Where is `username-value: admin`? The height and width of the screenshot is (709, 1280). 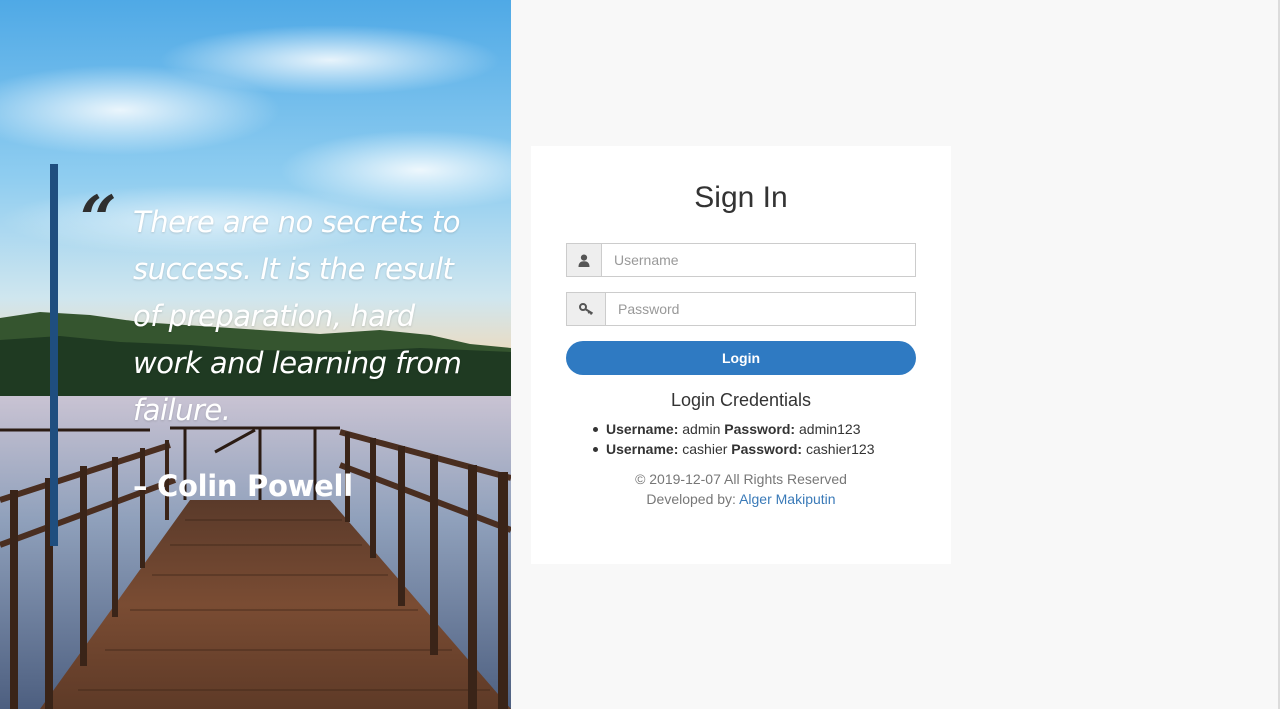
username-value: admin is located at coordinates (701, 429).